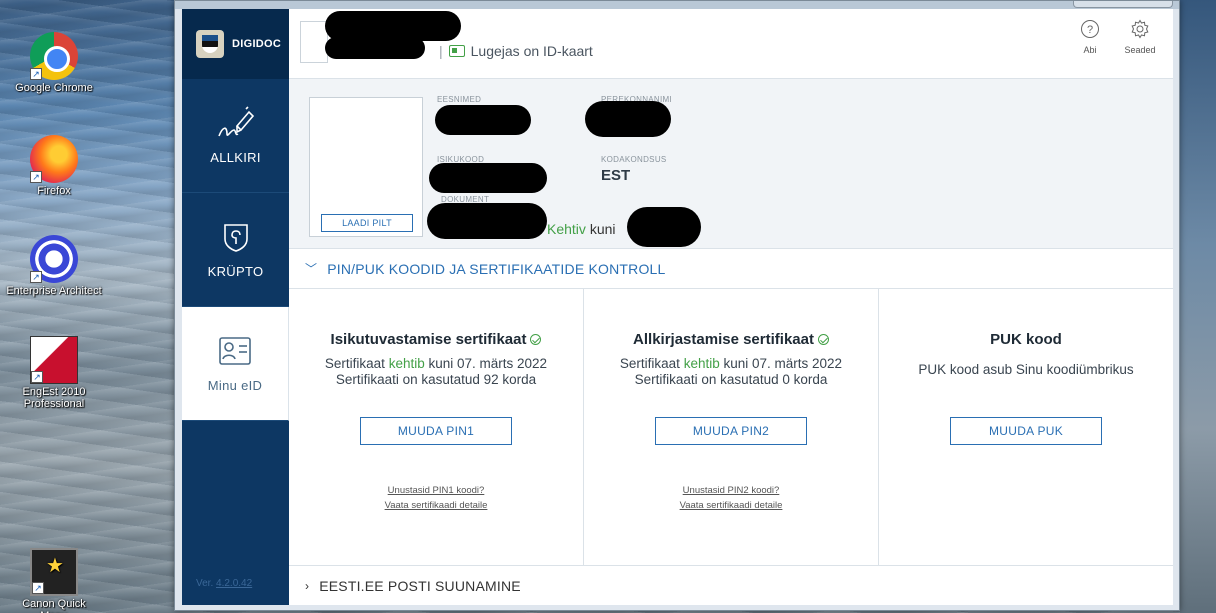 The width and height of the screenshot is (1216, 613). What do you see at coordinates (54, 259) in the screenshot?
I see `enterprise-architect-icon: ↗` at bounding box center [54, 259].